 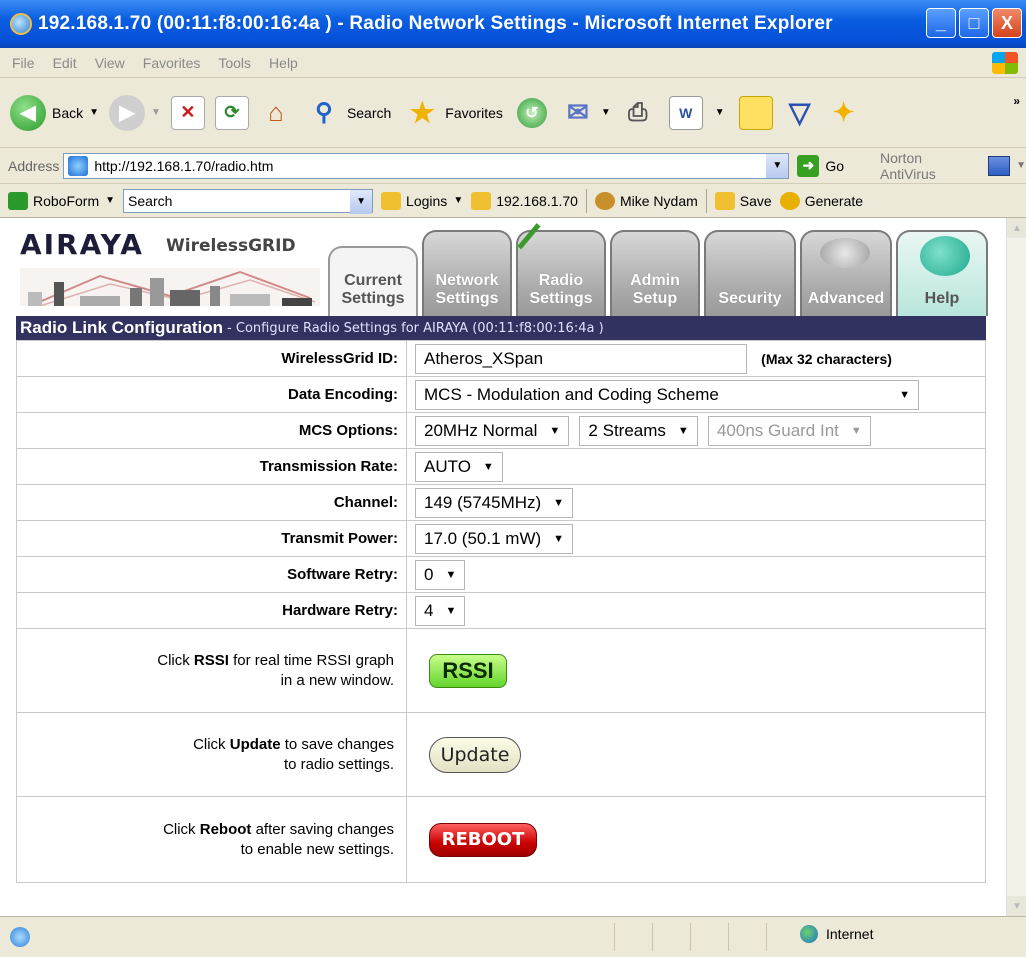 I want to click on hardware-retry-select: 4 ▼, so click(x=440, y=610).